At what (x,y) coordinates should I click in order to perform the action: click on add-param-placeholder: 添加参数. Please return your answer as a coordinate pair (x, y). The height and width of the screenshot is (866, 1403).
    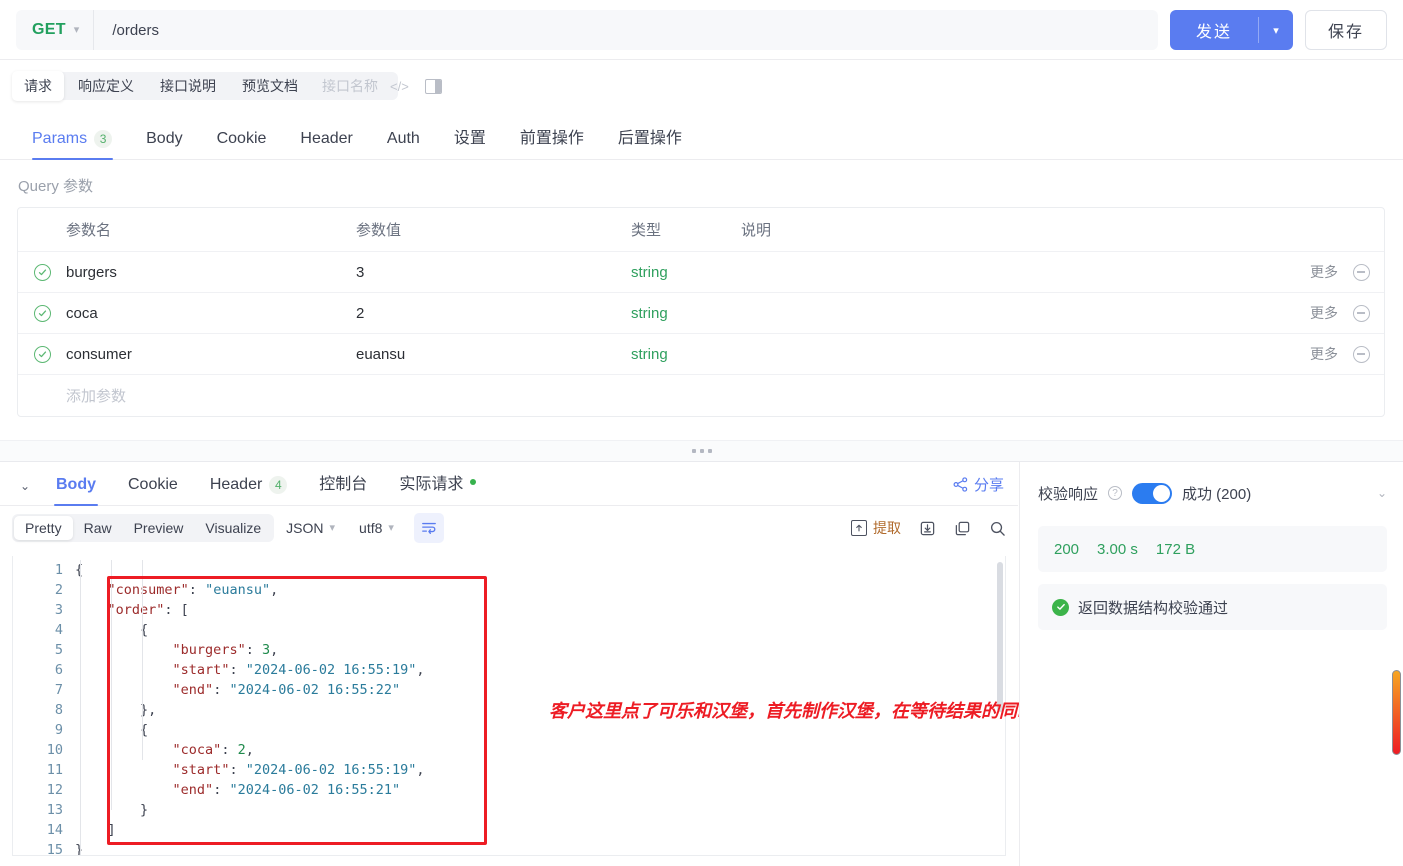
    Looking at the image, I should click on (211, 395).